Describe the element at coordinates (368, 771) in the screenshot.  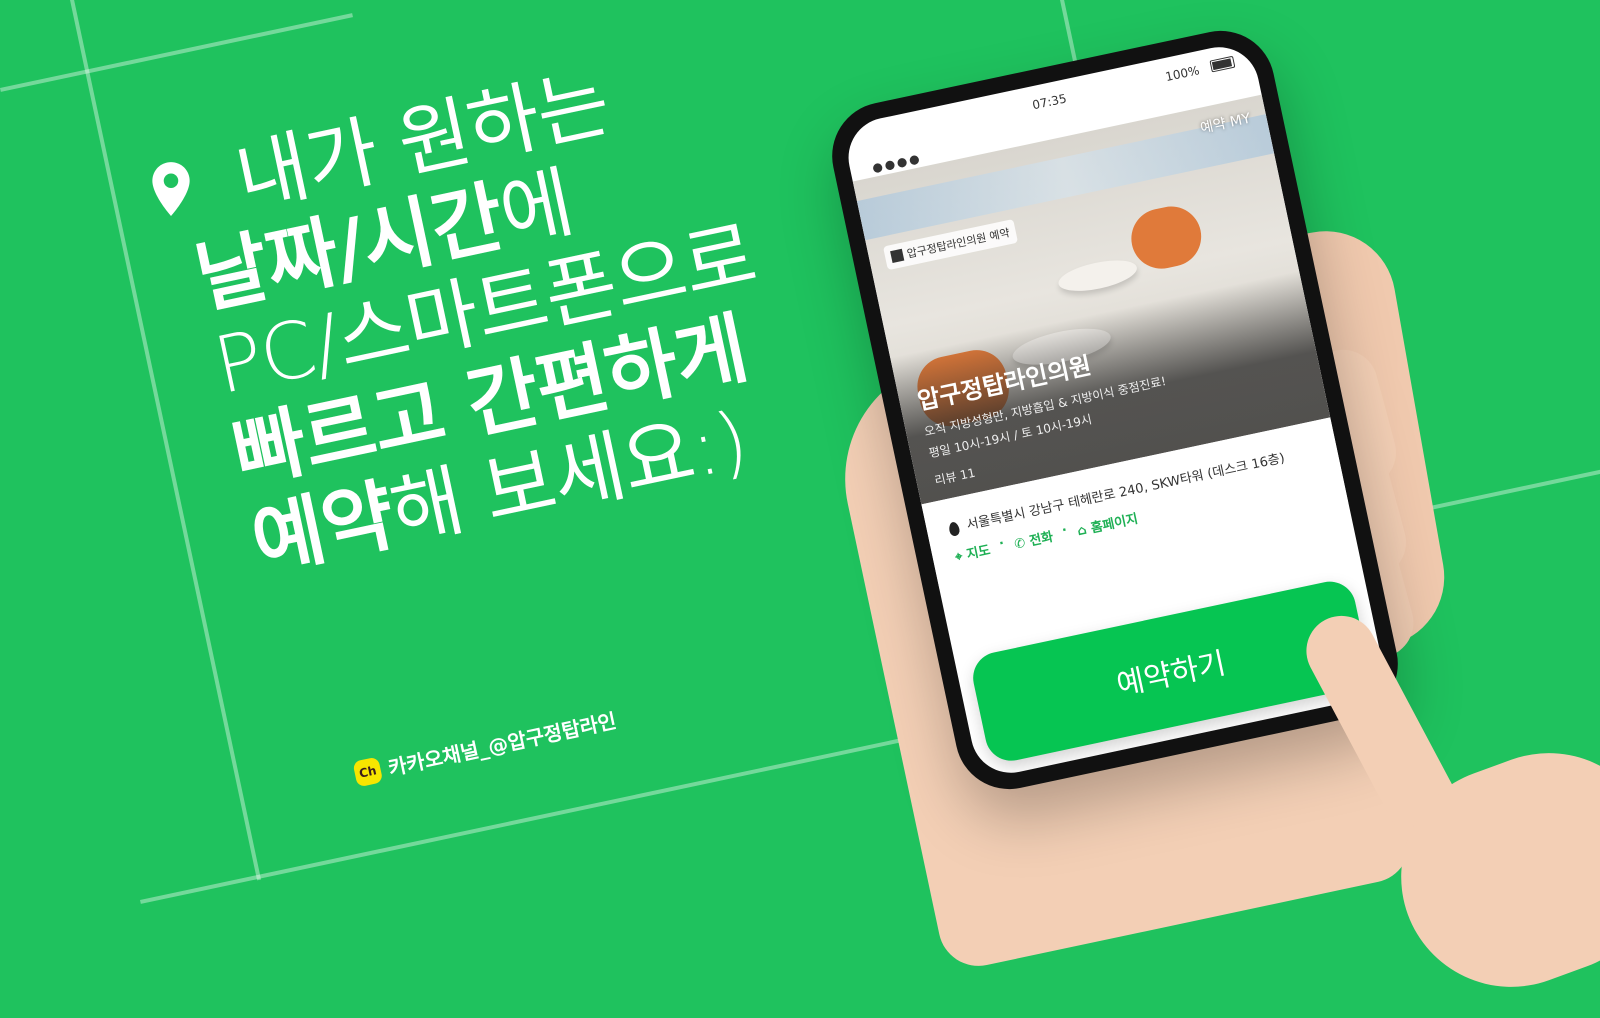
I see `kakao-channel-icon: Ch` at that location.